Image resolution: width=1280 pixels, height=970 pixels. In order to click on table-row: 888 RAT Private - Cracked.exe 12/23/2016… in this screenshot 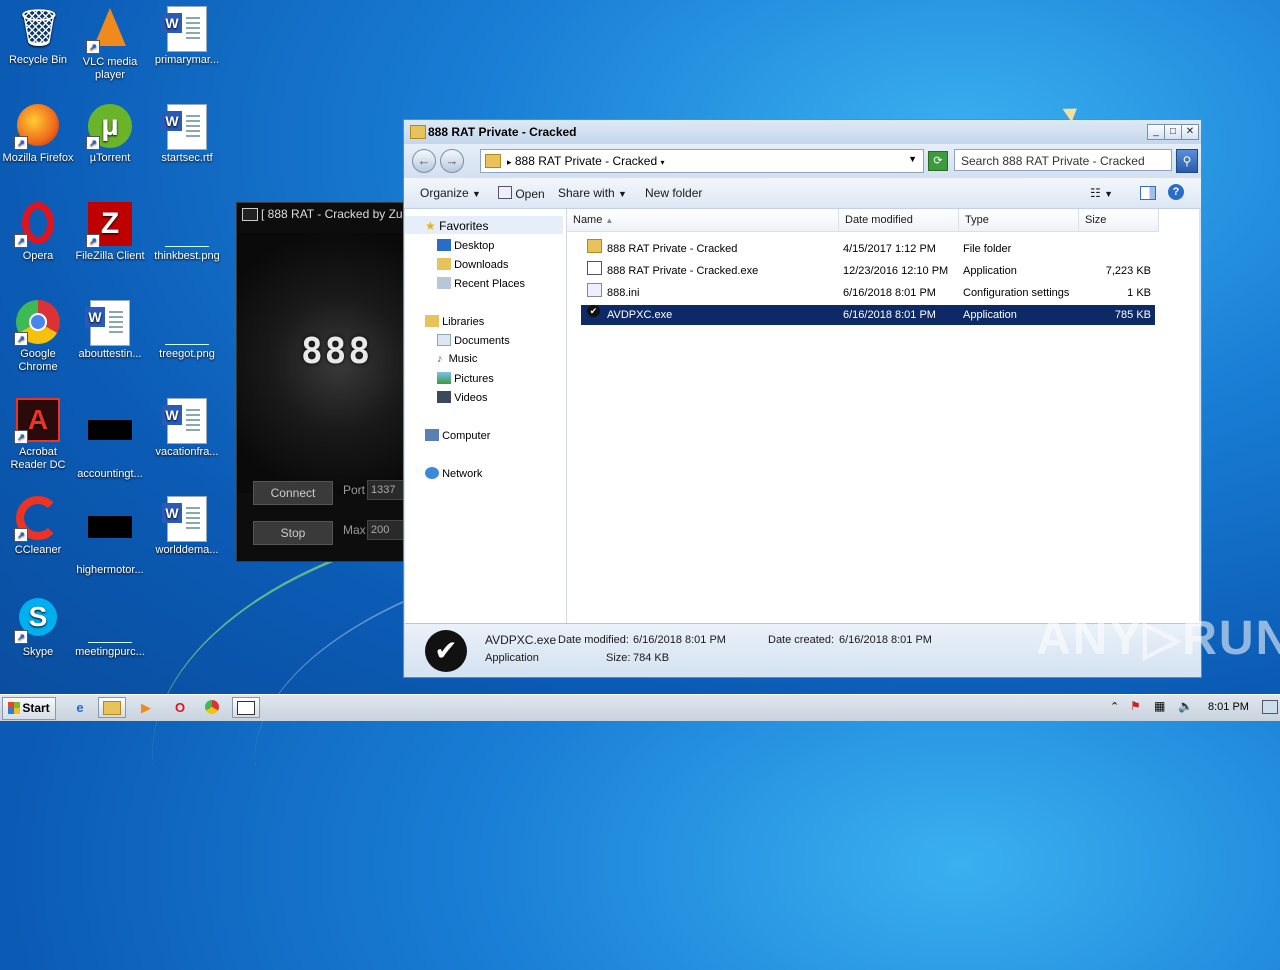, I will do `click(868, 271)`.